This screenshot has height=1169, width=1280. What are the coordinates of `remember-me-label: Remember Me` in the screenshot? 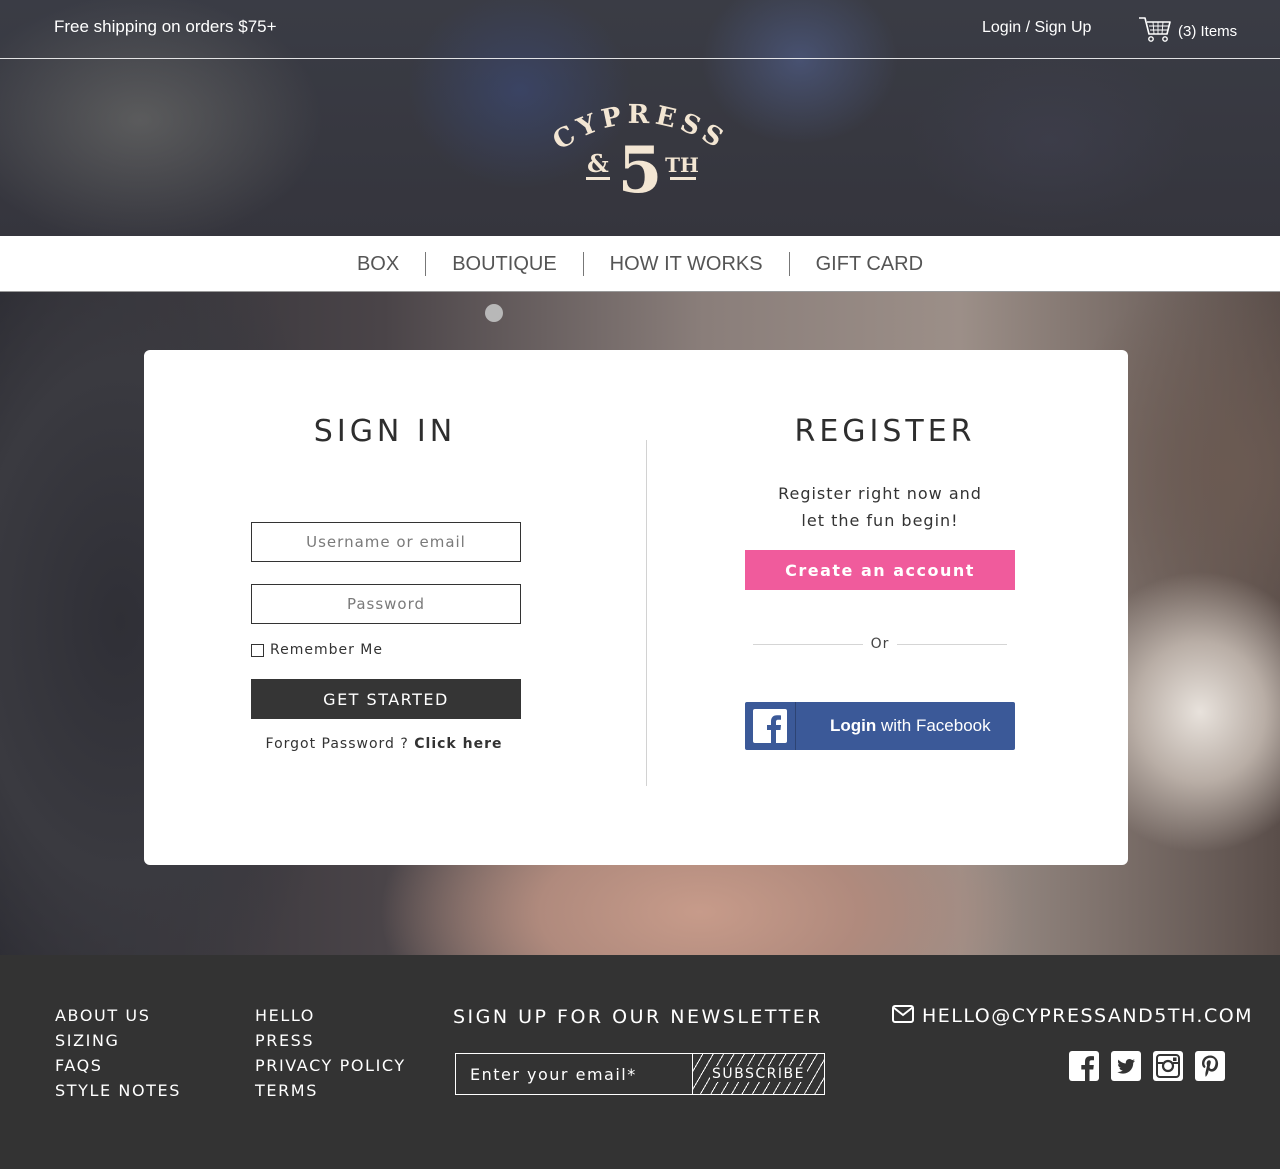 It's located at (326, 650).